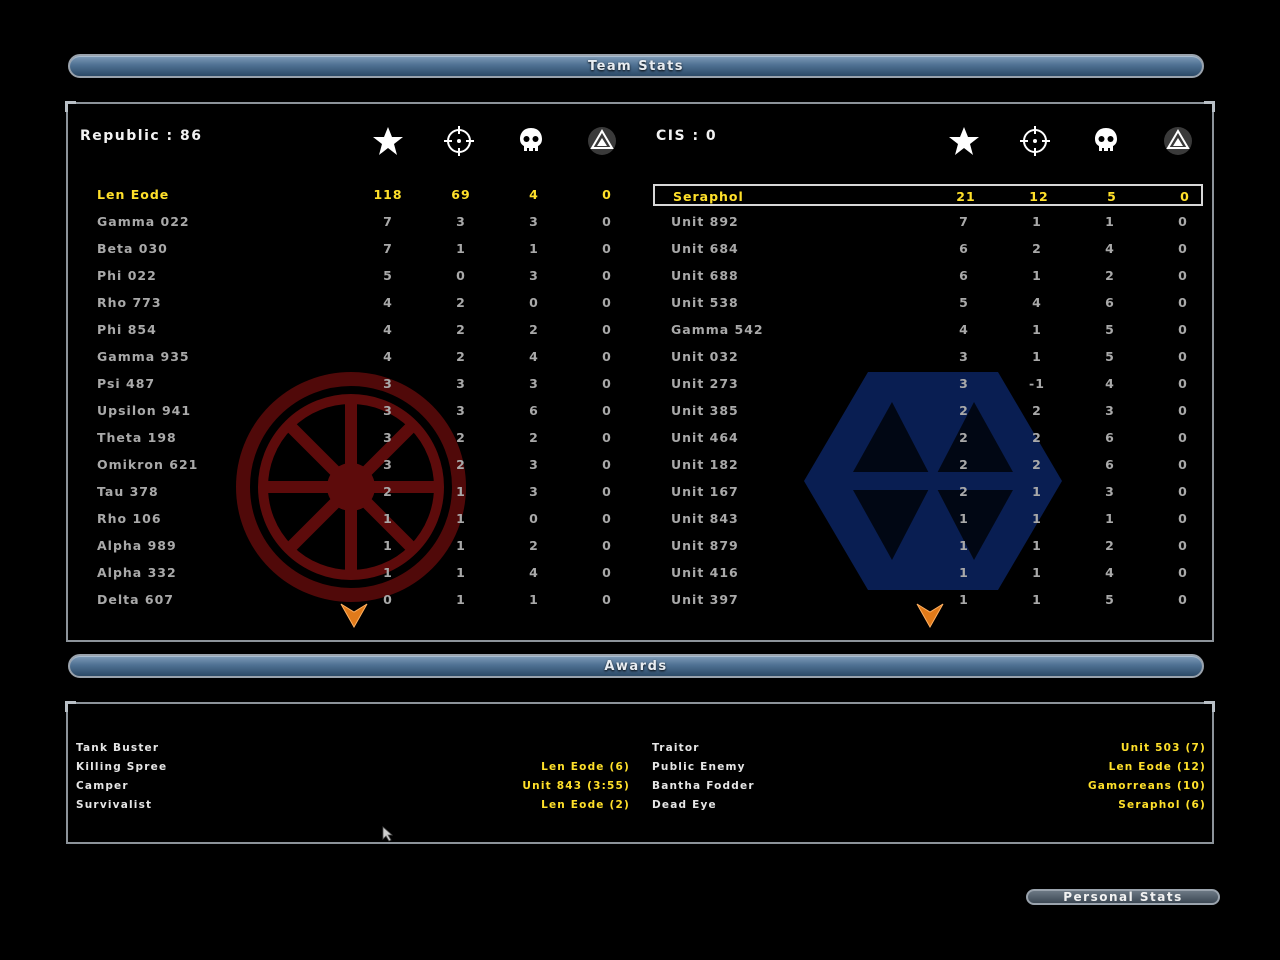 The width and height of the screenshot is (1280, 960). I want to click on republic-player-row: Upsilon 941 3 3 6 0, so click(343, 411).